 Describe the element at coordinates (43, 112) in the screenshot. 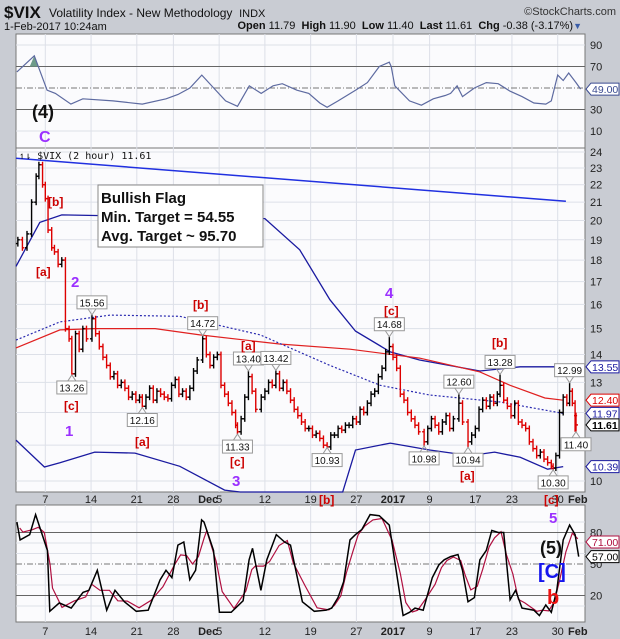

I see `wave-label: (4)` at that location.